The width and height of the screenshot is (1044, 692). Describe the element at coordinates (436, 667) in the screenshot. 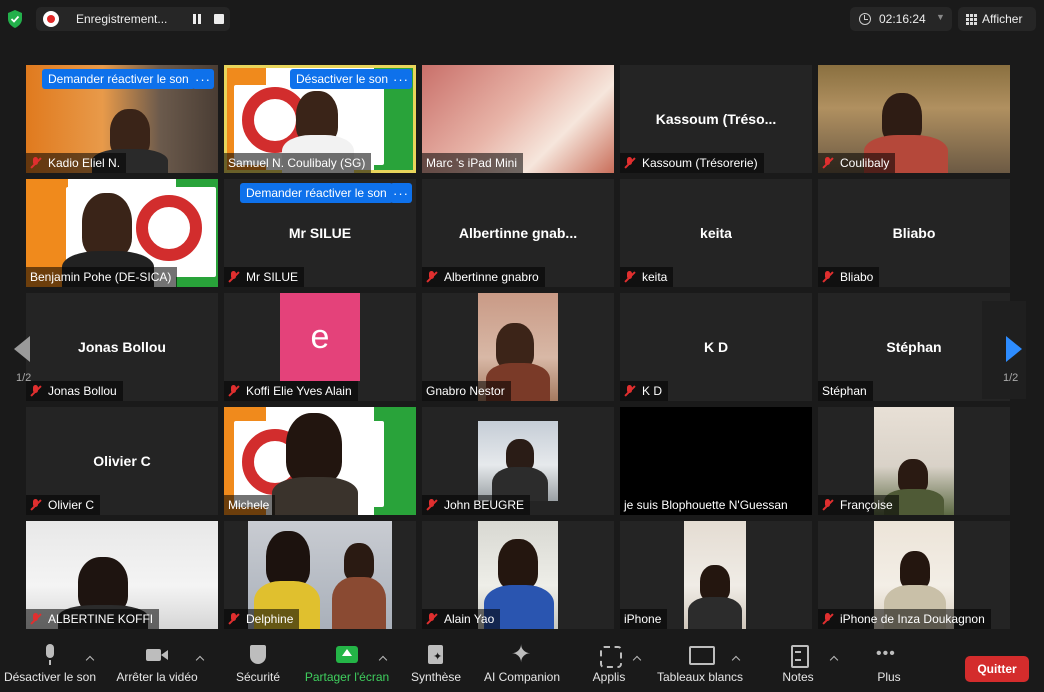

I see `summary-button: Synthèse` at that location.